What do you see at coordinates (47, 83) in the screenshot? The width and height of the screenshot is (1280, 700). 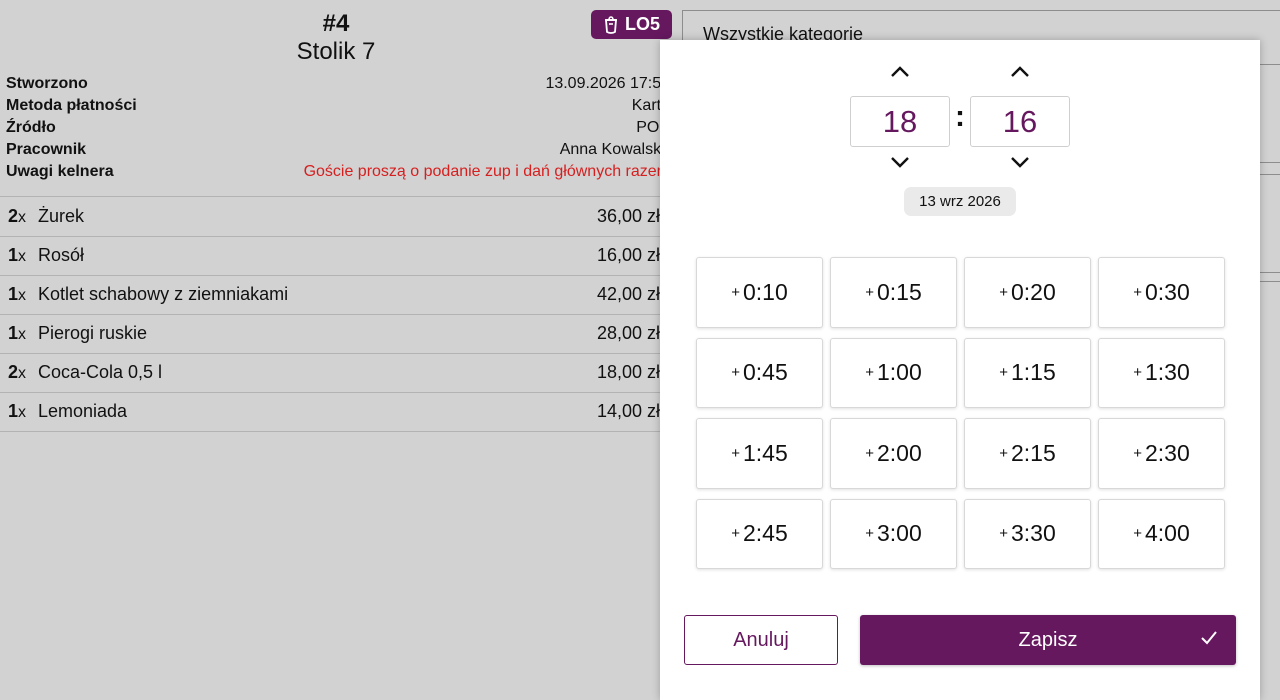 I see `meta-label: Stworzono` at bounding box center [47, 83].